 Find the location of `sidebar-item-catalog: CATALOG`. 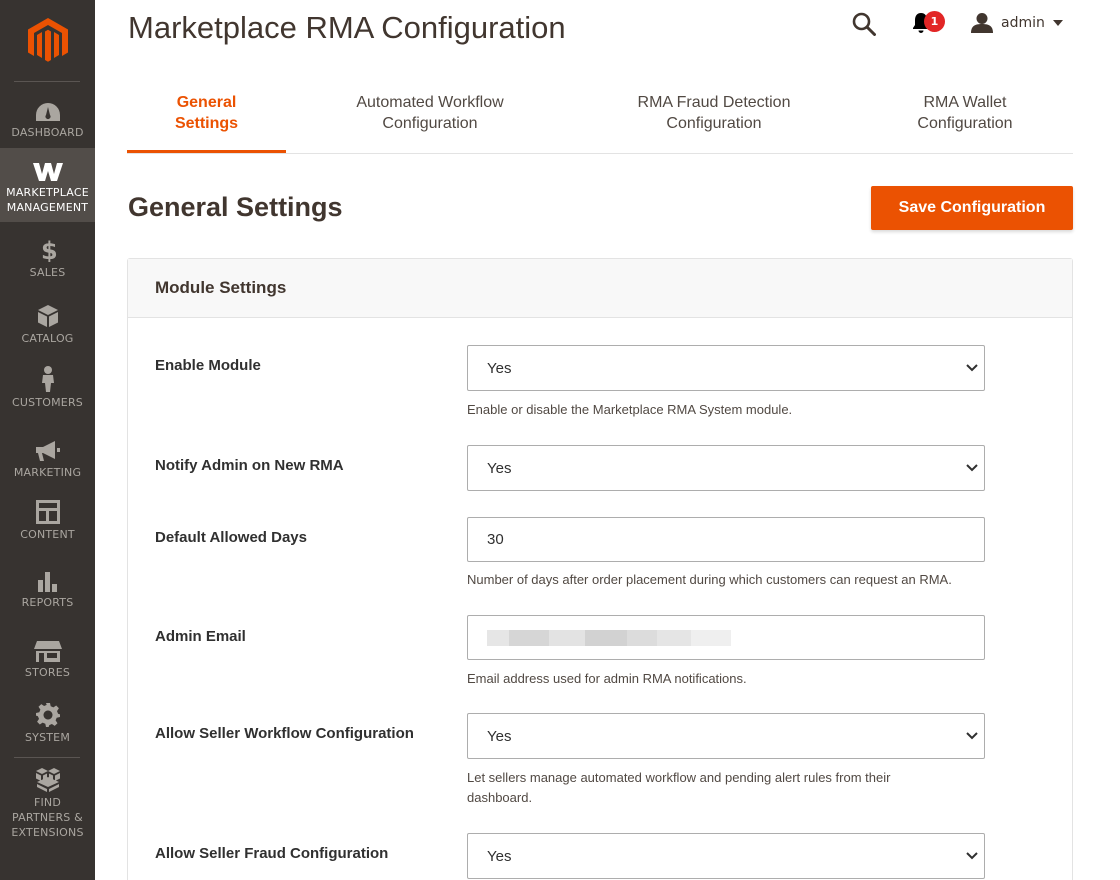

sidebar-item-catalog: CATALOG is located at coordinates (47, 324).